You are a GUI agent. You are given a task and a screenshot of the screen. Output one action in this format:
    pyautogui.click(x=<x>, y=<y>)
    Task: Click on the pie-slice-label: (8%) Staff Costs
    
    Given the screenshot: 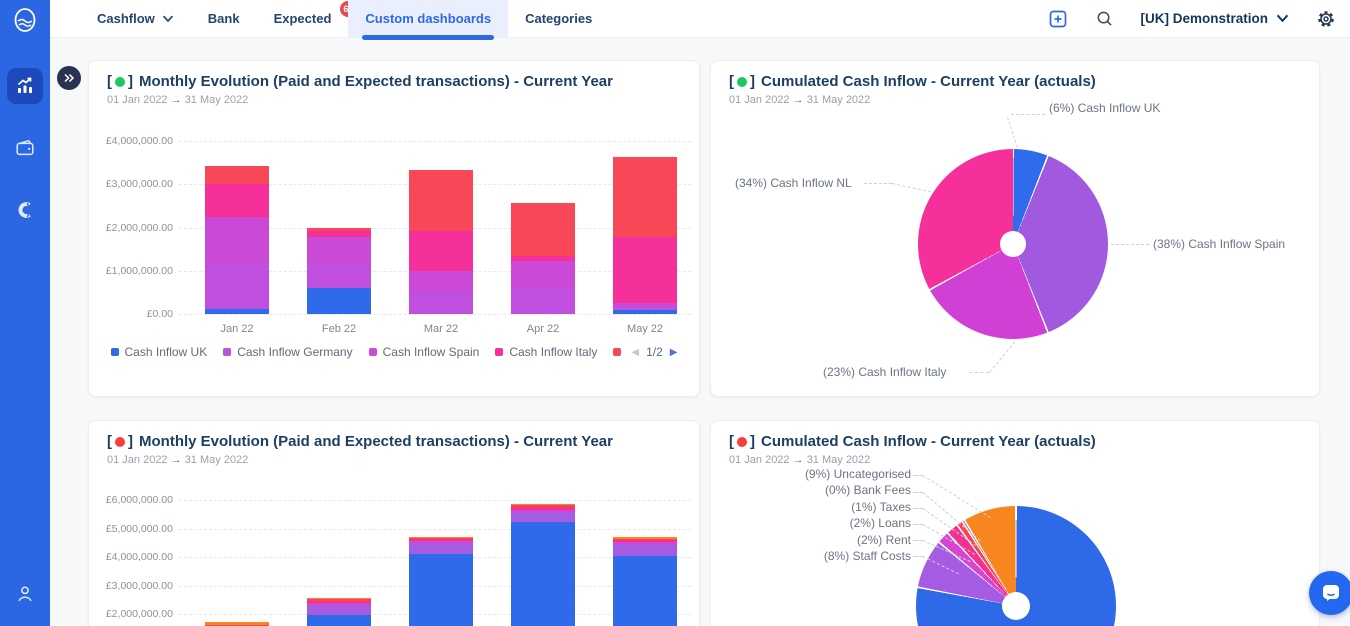 What is the action you would take?
    pyautogui.click(x=867, y=556)
    